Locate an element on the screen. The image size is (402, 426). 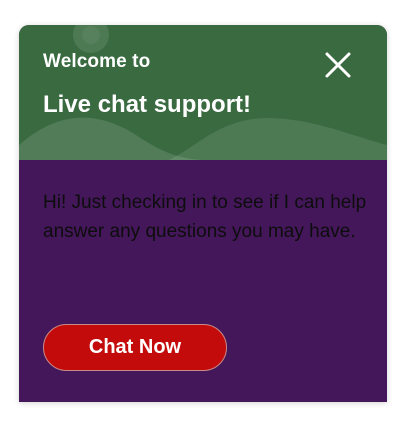
close-icon is located at coordinates (338, 65).